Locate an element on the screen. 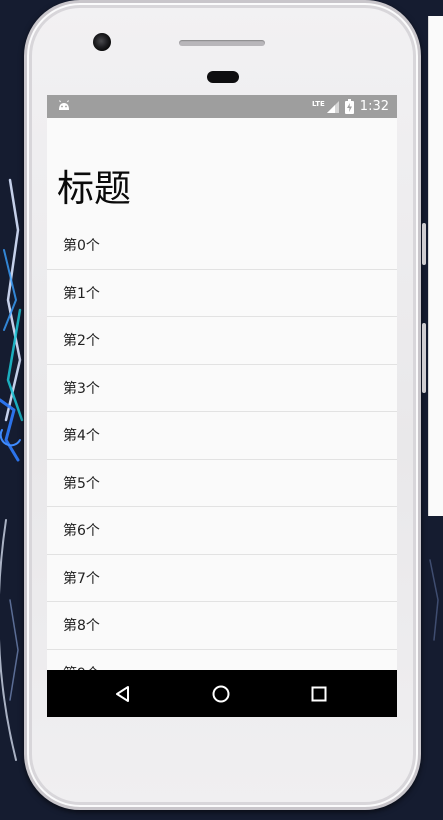 Image resolution: width=443 pixels, height=820 pixels. battery-charging-icon is located at coordinates (349, 106).